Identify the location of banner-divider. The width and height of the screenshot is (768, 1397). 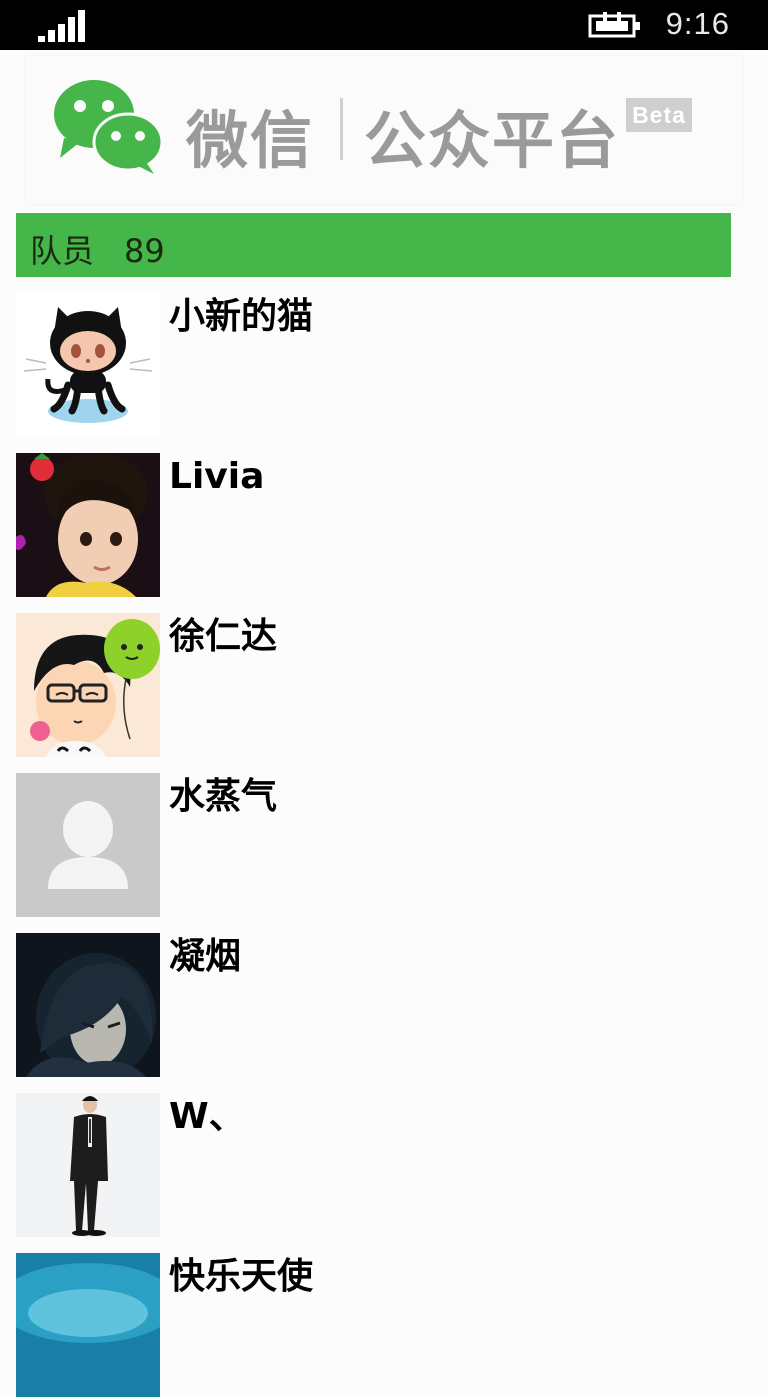
(341, 129).